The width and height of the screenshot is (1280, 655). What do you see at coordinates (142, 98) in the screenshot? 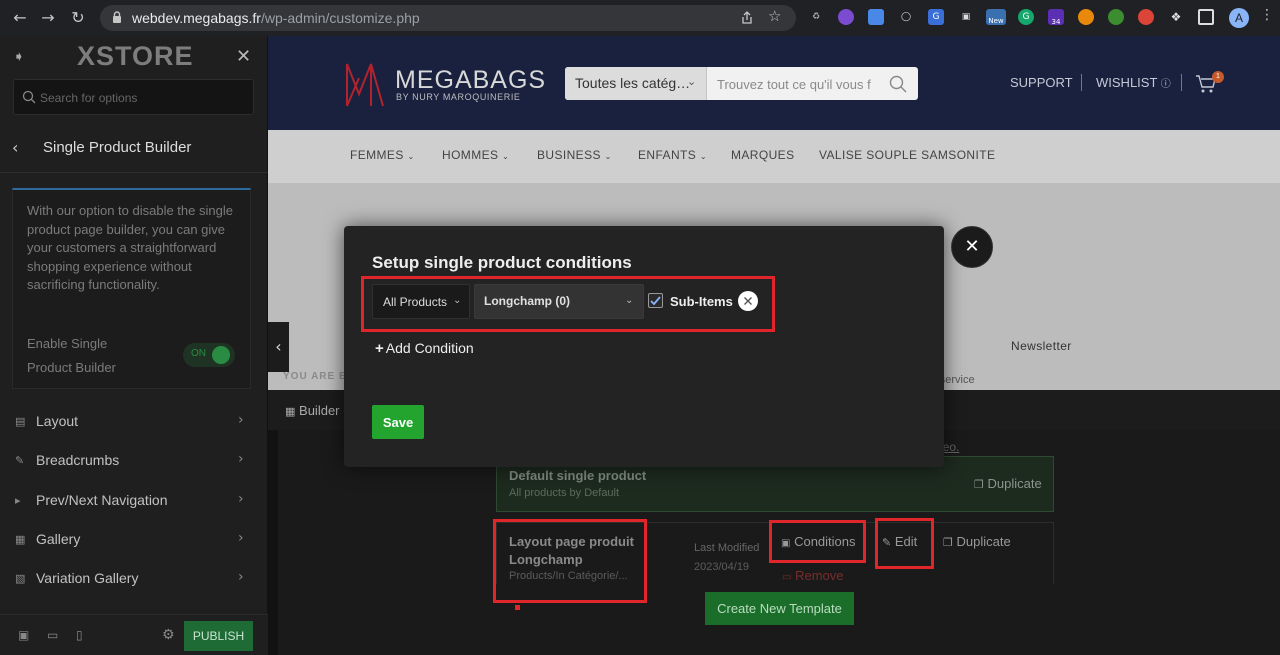
I see `options-search-input` at bounding box center [142, 98].